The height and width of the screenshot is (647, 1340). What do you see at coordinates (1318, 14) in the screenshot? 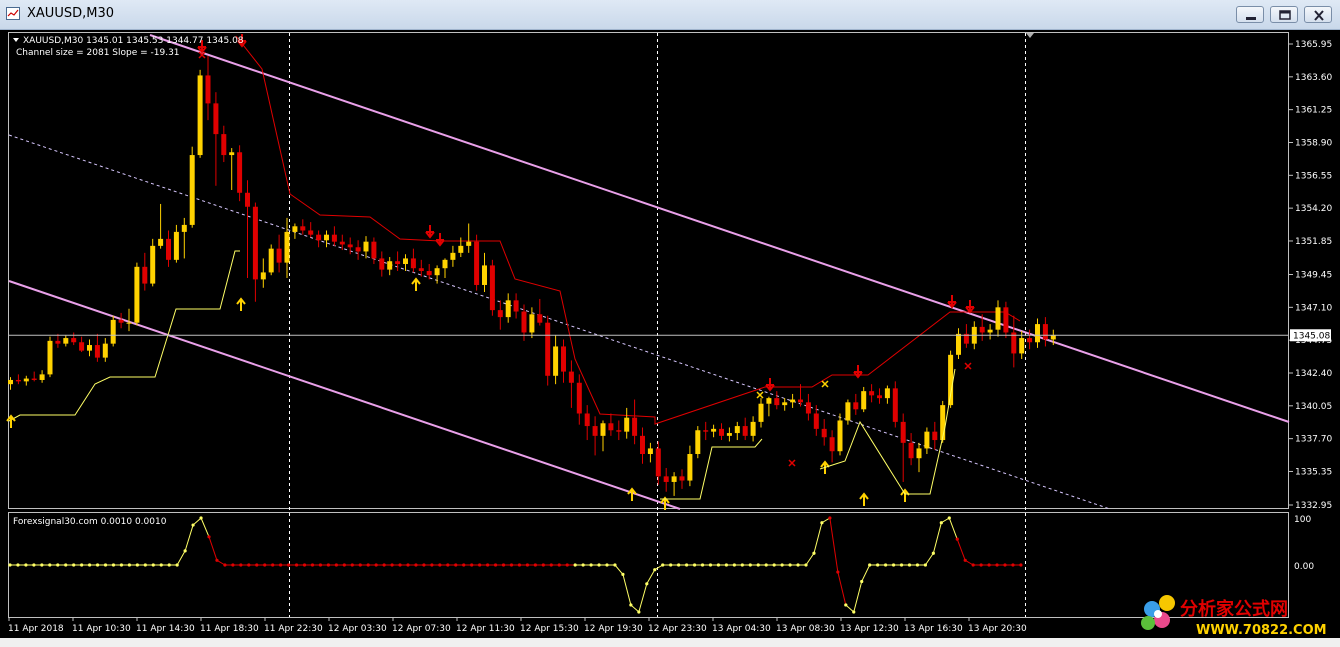
I see `close-button` at bounding box center [1318, 14].